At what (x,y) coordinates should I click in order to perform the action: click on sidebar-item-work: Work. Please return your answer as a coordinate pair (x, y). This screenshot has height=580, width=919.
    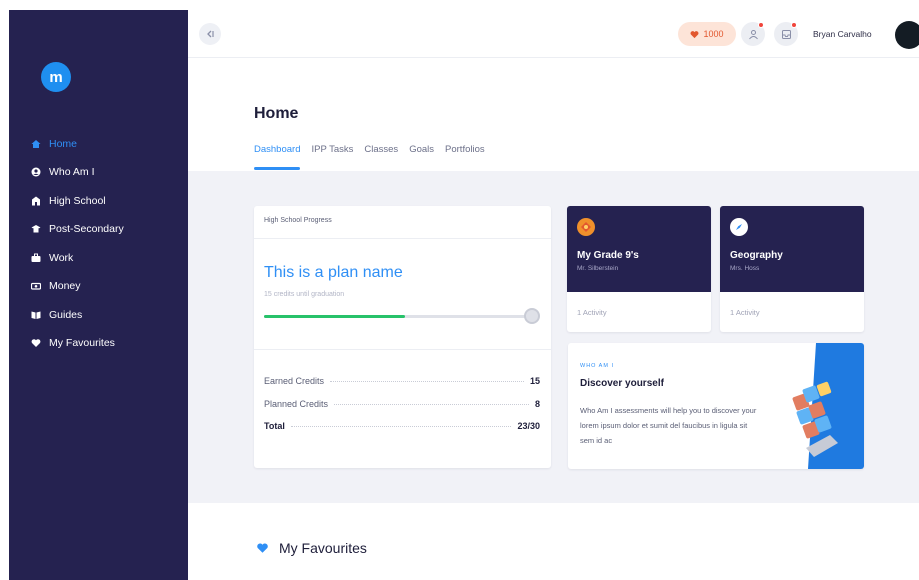
    Looking at the image, I should click on (106, 257).